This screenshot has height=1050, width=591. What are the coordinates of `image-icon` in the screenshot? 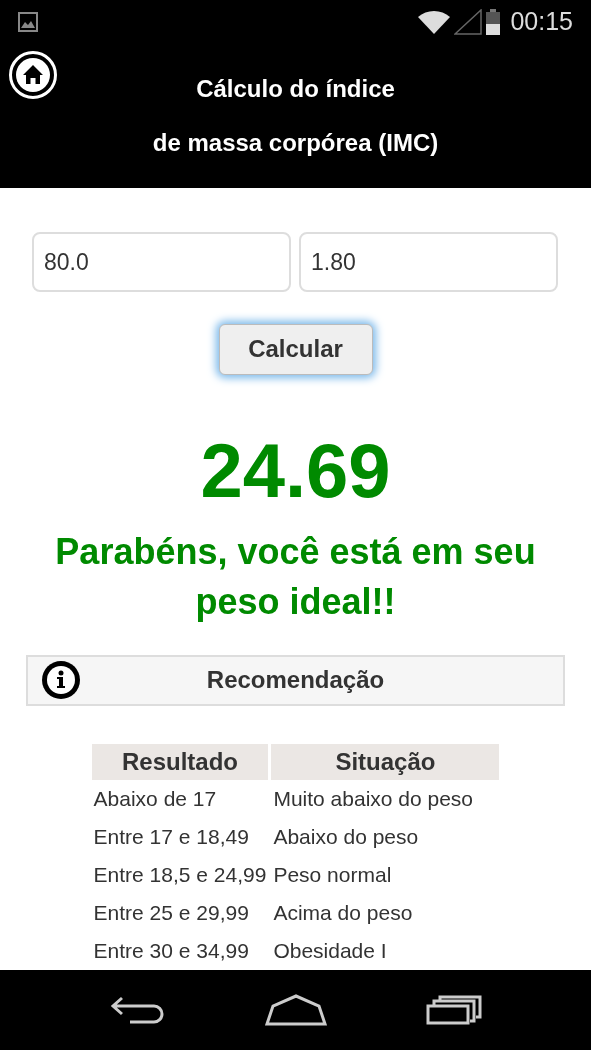 It's located at (28, 22).